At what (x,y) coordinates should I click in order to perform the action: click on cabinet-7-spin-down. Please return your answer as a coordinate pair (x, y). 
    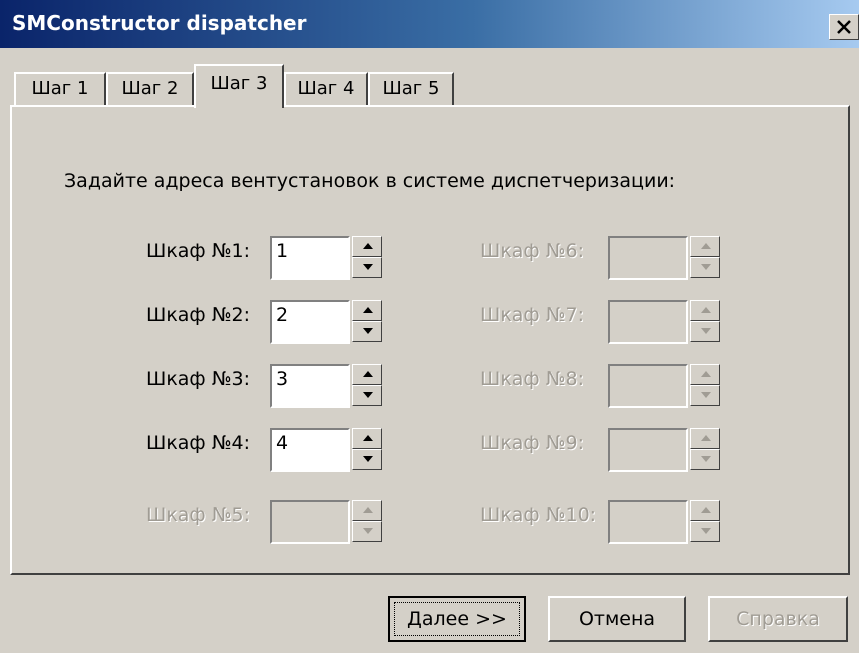
    Looking at the image, I should click on (705, 331).